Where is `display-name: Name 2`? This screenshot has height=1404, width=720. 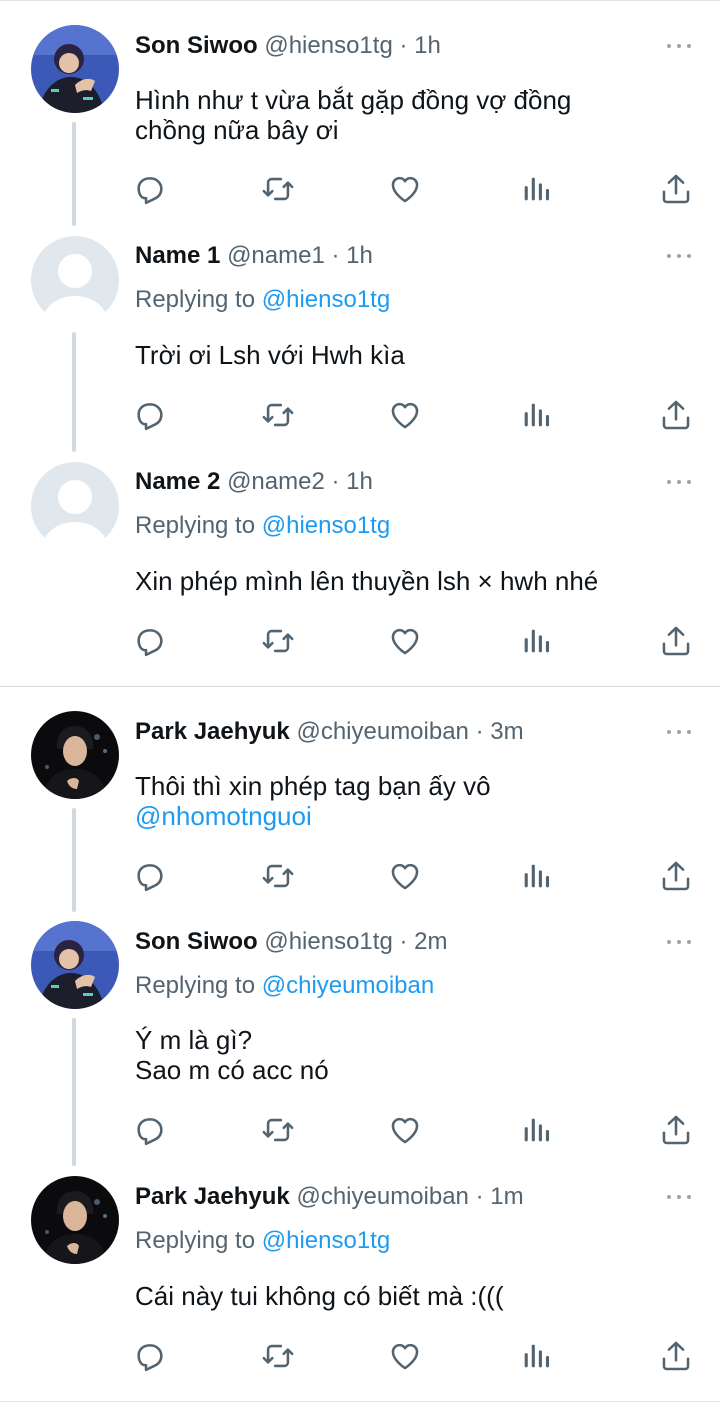
display-name: Name 2 is located at coordinates (177, 481).